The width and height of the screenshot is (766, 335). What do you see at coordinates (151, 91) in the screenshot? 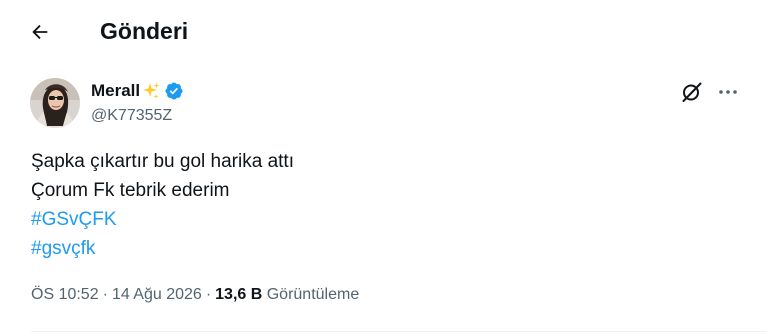
I see `sparkles-icon` at bounding box center [151, 91].